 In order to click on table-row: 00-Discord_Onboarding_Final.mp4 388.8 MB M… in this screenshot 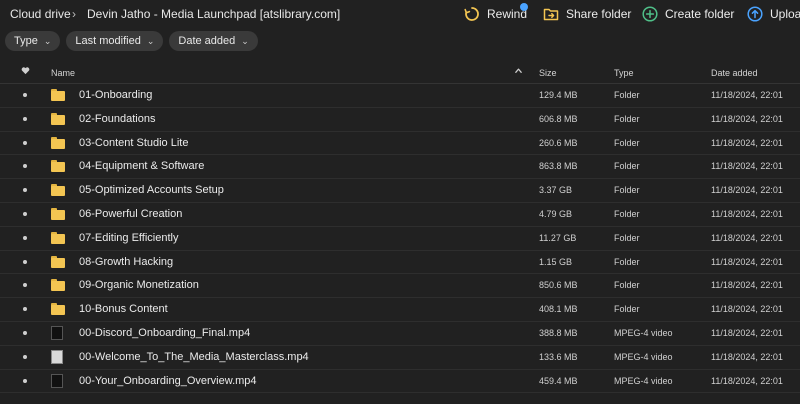, I will do `click(400, 334)`.